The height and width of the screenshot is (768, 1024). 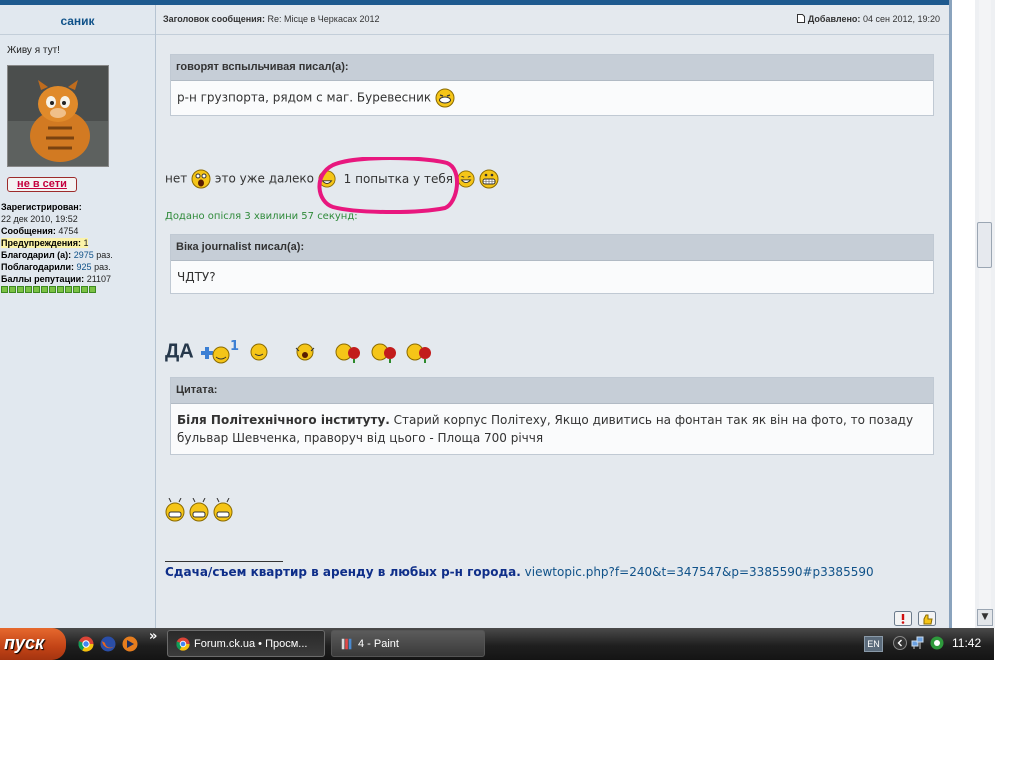 What do you see at coordinates (346, 644) in the screenshot?
I see `paint-icon` at bounding box center [346, 644].